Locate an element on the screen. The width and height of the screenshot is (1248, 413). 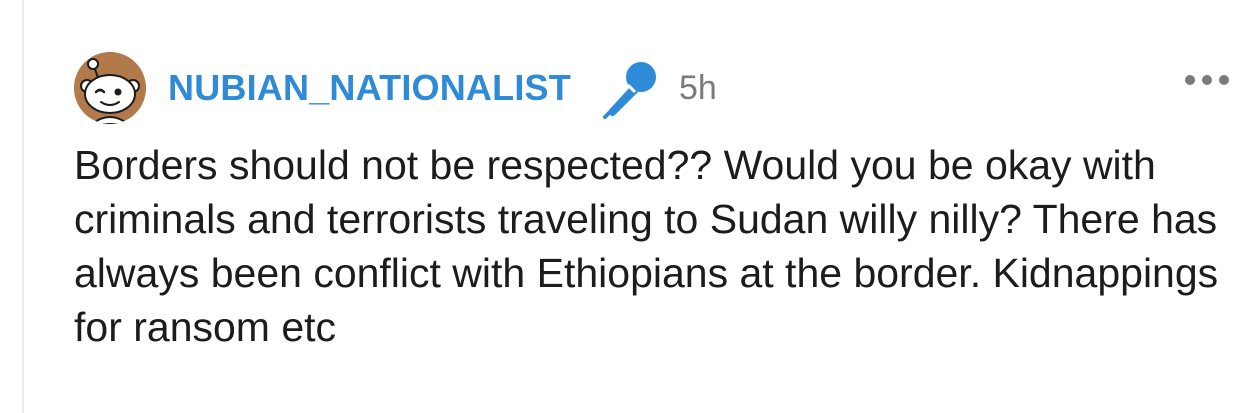
avatar is located at coordinates (110, 88).